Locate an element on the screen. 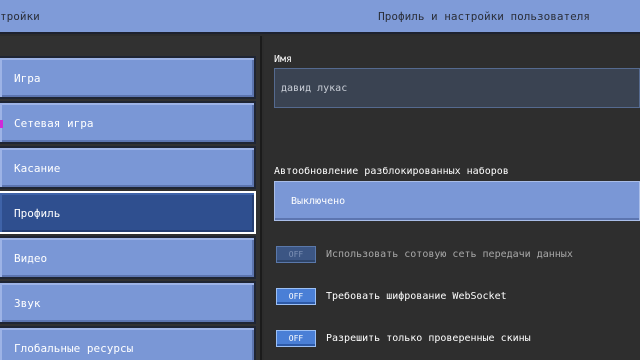 This screenshot has width=640, height=360. autoupdate-label: Автообновление разблокированных наборов is located at coordinates (391, 171).